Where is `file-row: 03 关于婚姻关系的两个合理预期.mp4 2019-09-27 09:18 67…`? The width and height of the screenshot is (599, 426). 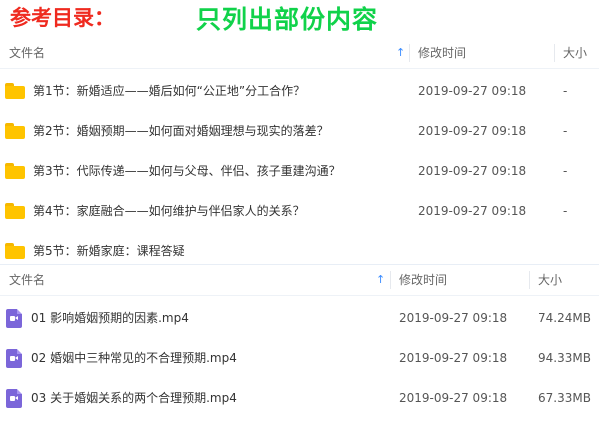
file-row: 03 关于婚姻关系的两个合理预期.mp4 2019-09-27 09:18 67… is located at coordinates (299, 398).